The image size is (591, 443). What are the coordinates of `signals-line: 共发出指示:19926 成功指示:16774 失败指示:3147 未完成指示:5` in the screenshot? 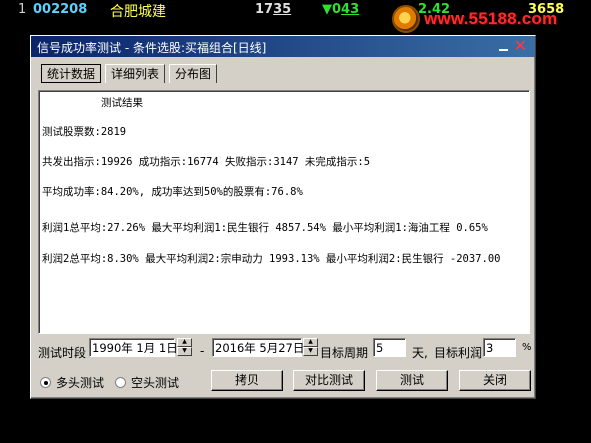 It's located at (206, 162).